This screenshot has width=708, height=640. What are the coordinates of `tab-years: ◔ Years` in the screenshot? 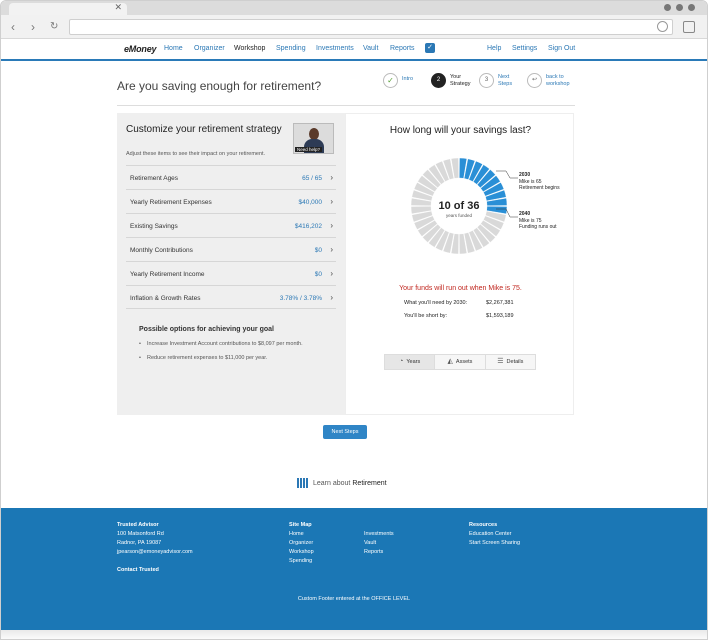 It's located at (410, 362).